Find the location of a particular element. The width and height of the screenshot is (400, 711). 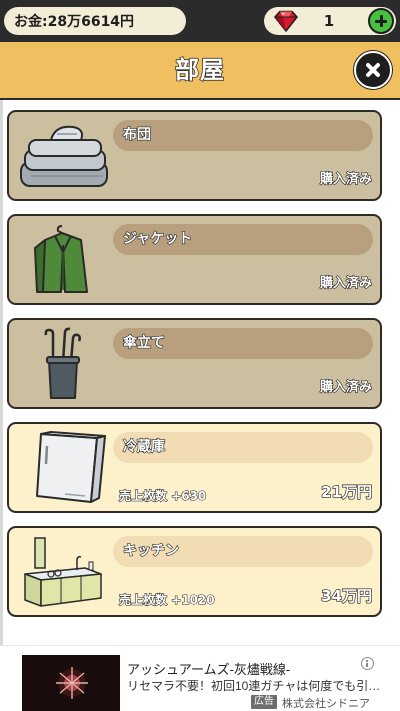

futon-icon is located at coordinates (64, 156).